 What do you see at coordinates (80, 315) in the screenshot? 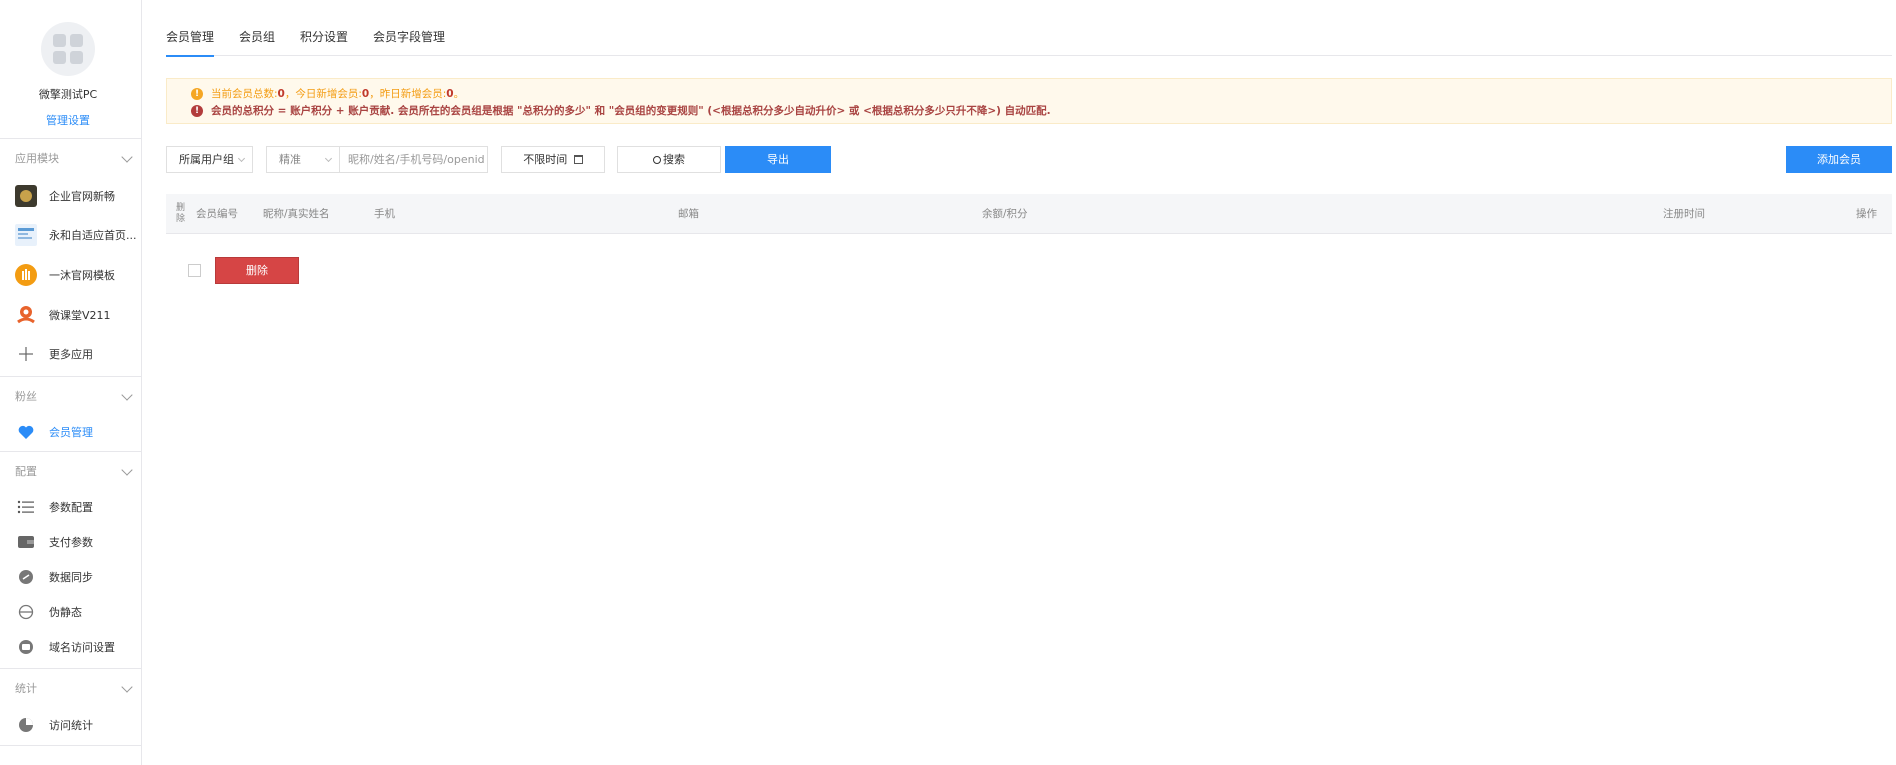
I see `sidebar-item-label: 微课堂V211` at bounding box center [80, 315].